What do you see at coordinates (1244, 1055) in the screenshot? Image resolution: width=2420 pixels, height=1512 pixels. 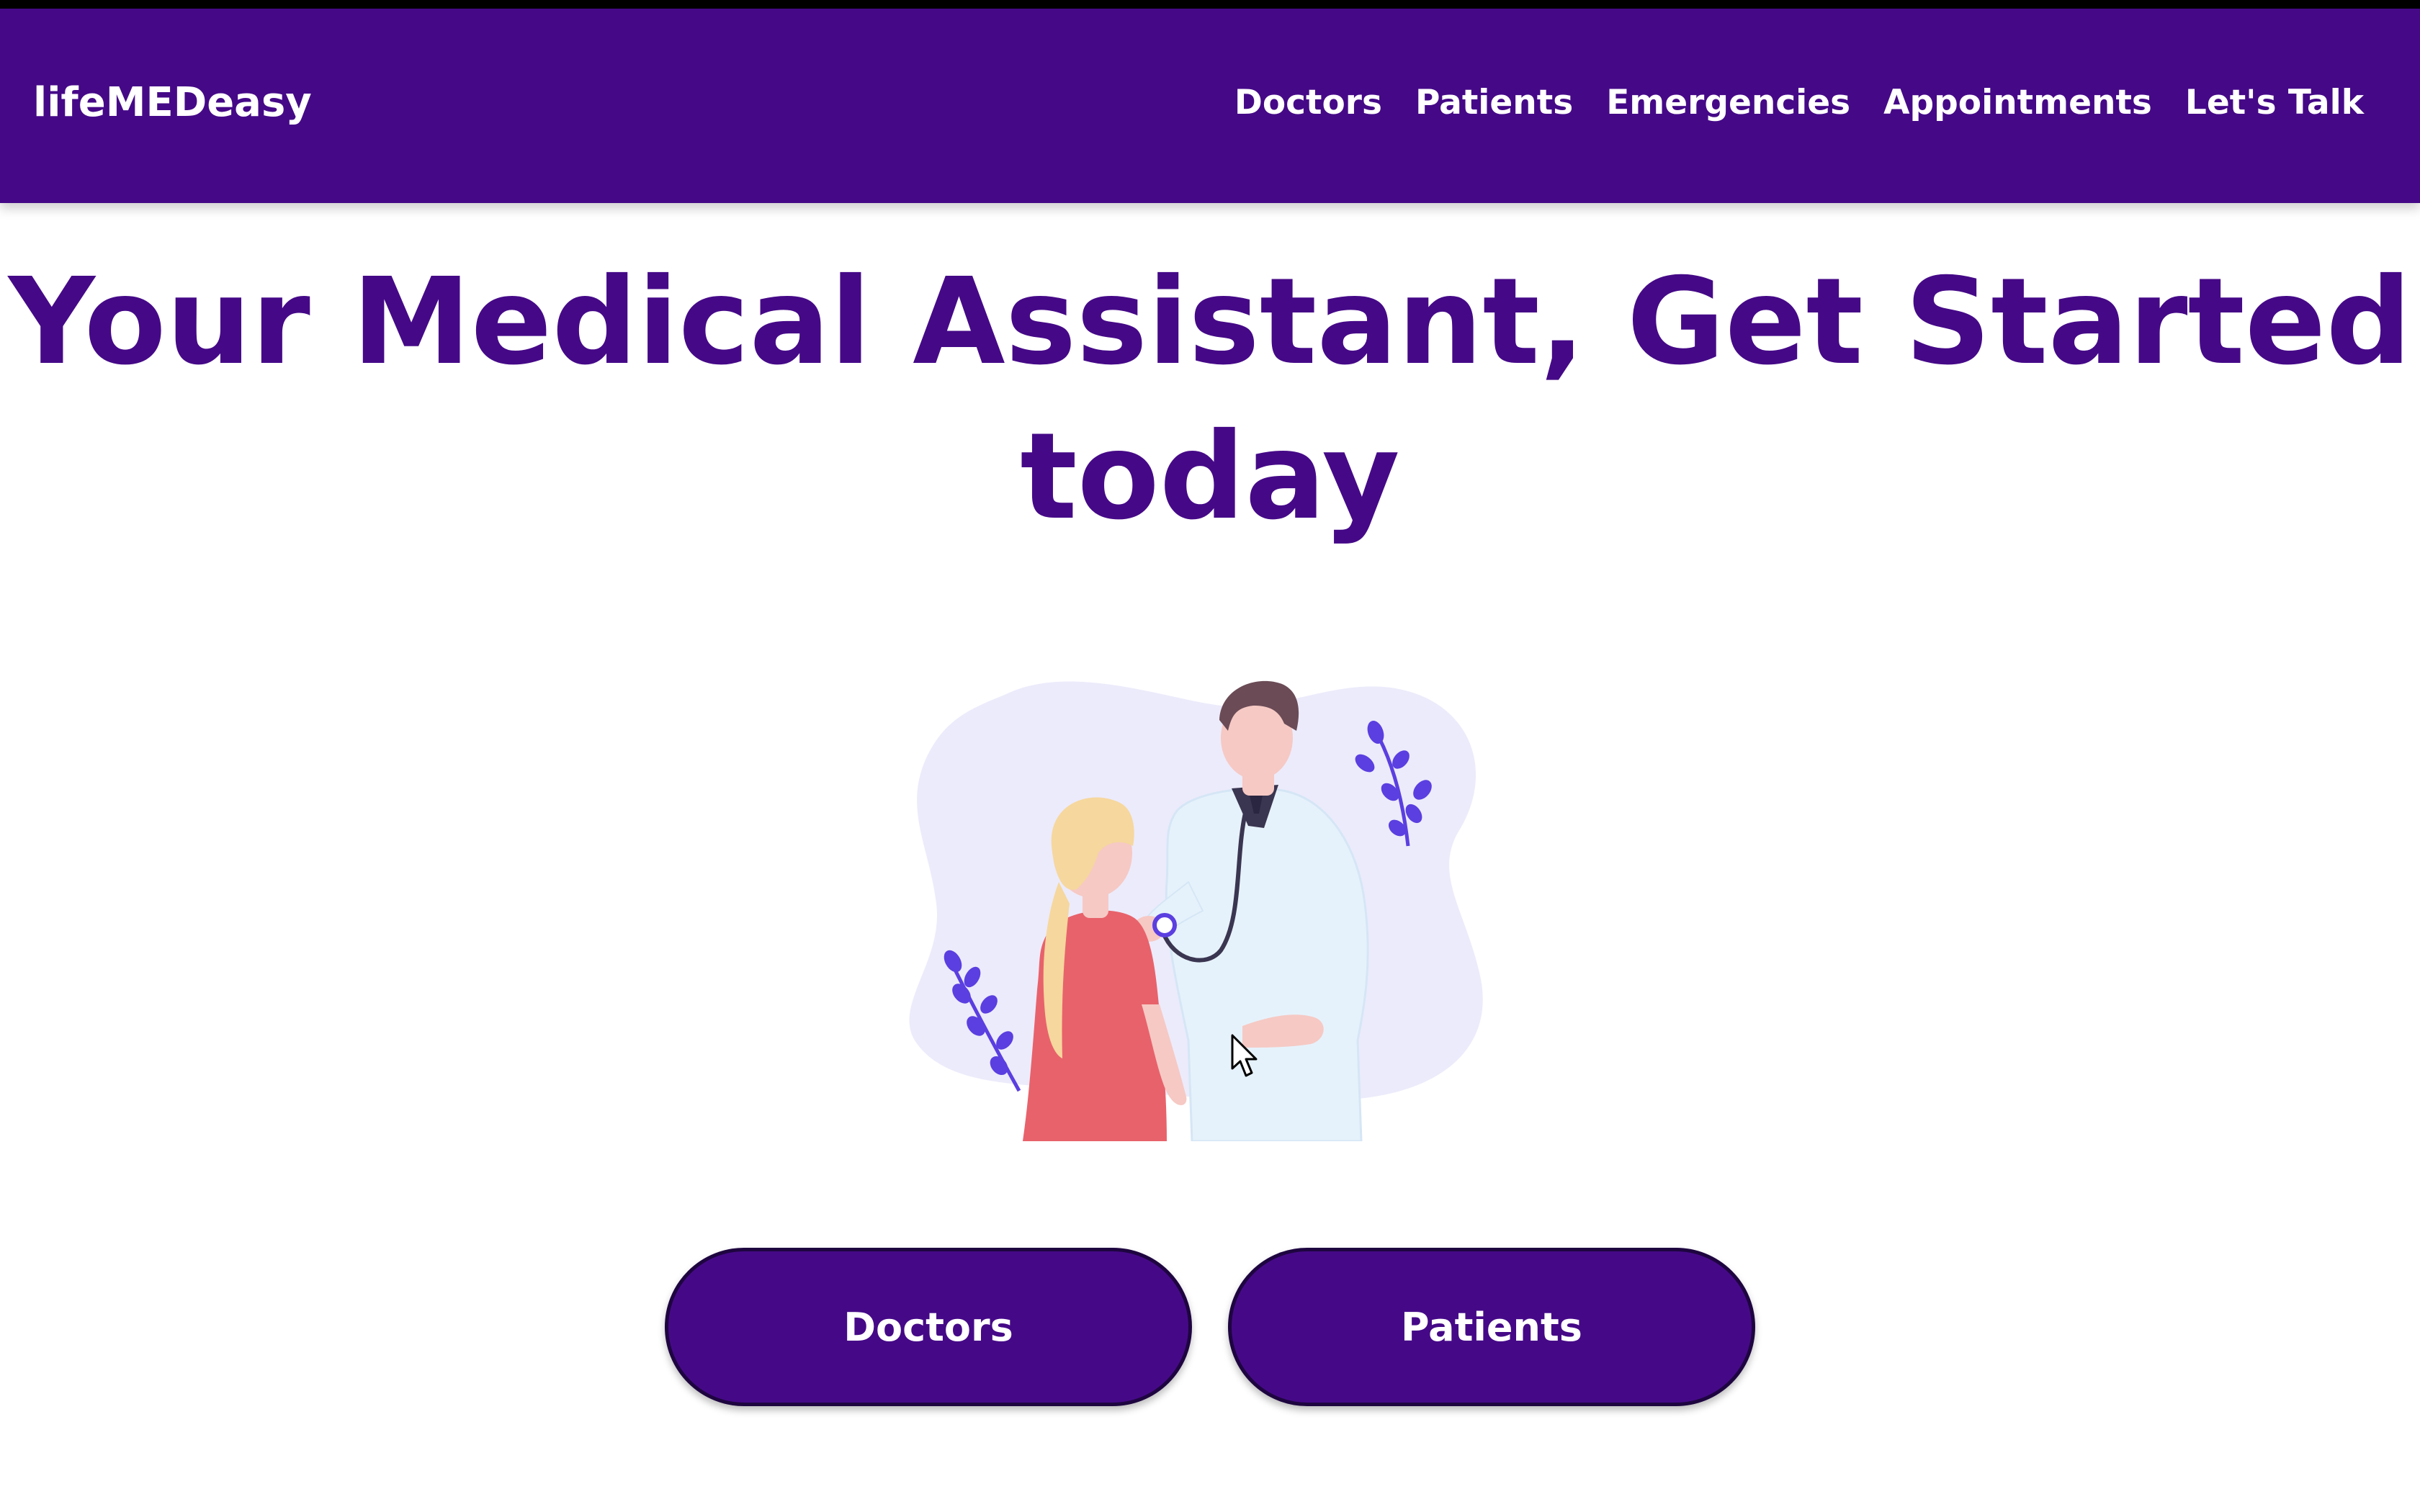 I see `mouse-cursor-icon` at bounding box center [1244, 1055].